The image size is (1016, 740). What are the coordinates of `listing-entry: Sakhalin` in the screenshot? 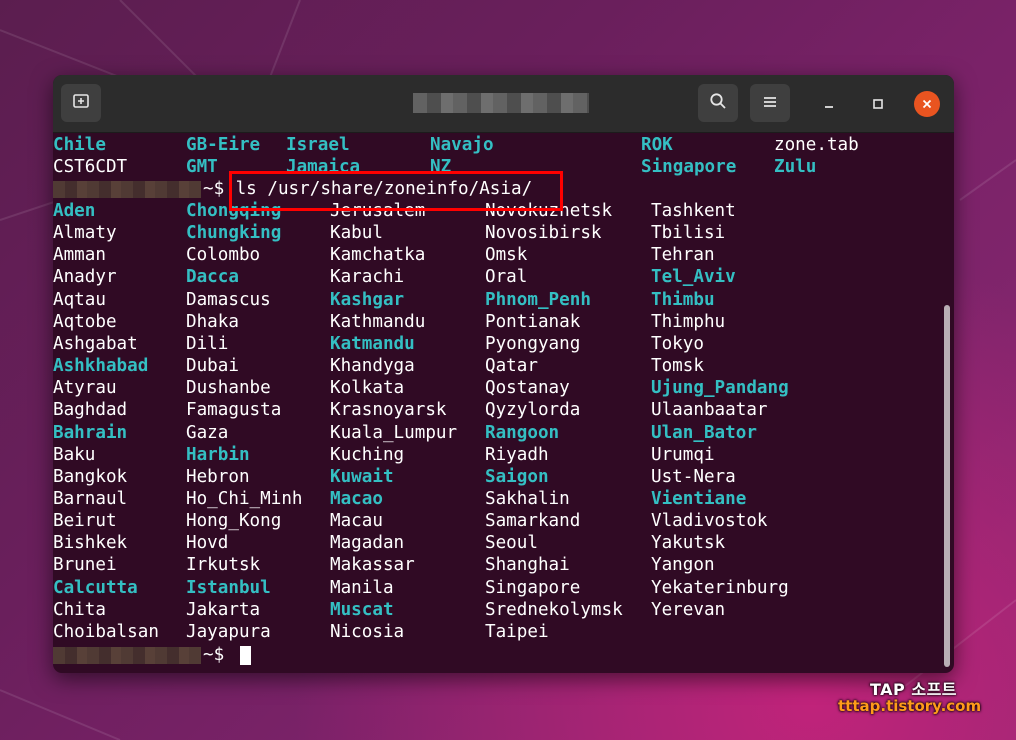 It's located at (527, 498).